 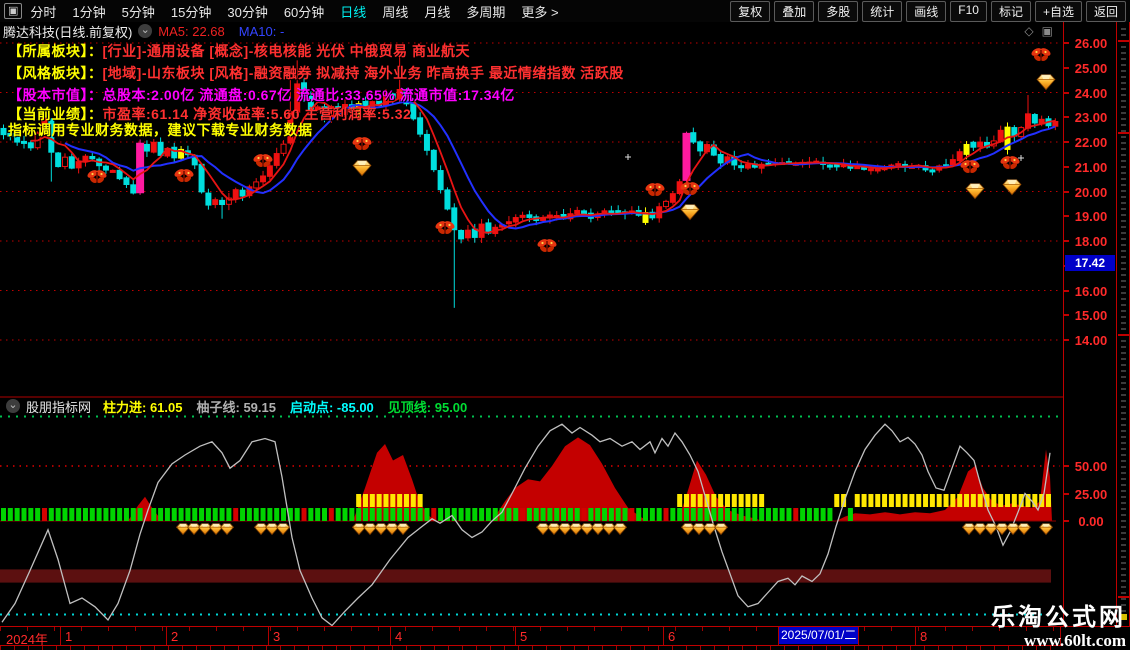 I want to click on ma10-value: MA10: -, so click(x=261, y=31).